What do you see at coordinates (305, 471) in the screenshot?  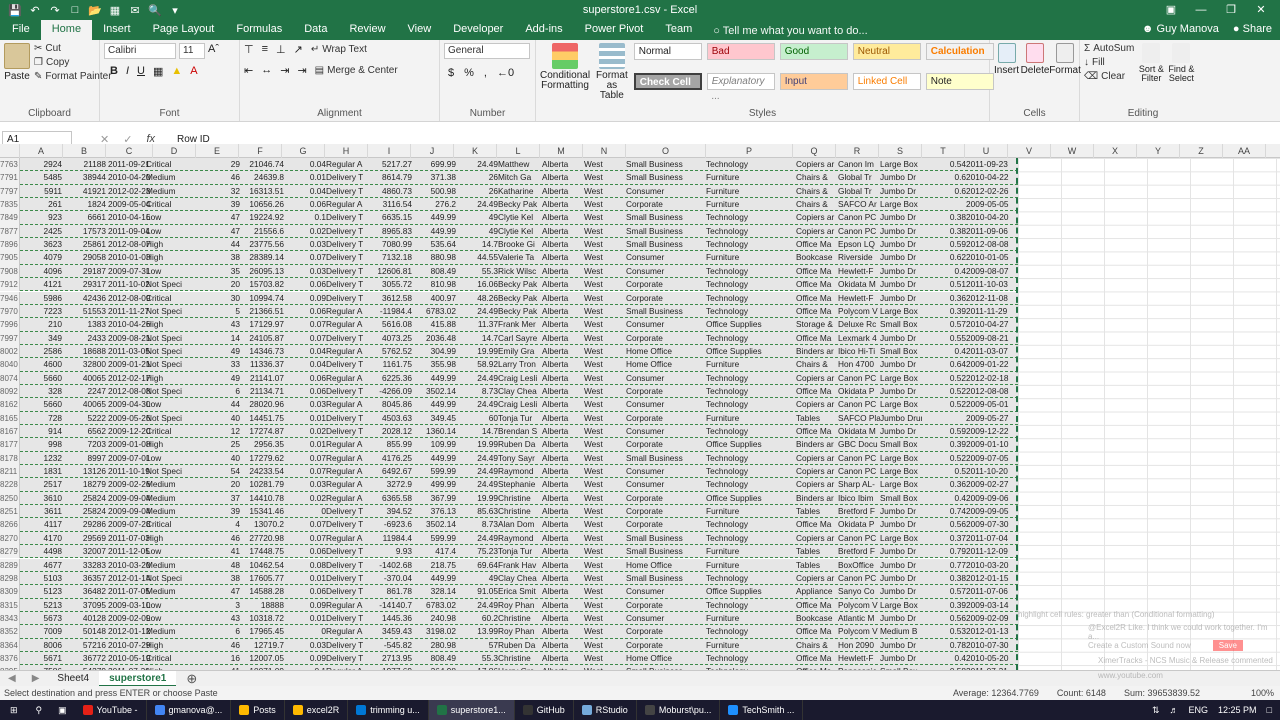 I see `cell: 0.07` at bounding box center [305, 471].